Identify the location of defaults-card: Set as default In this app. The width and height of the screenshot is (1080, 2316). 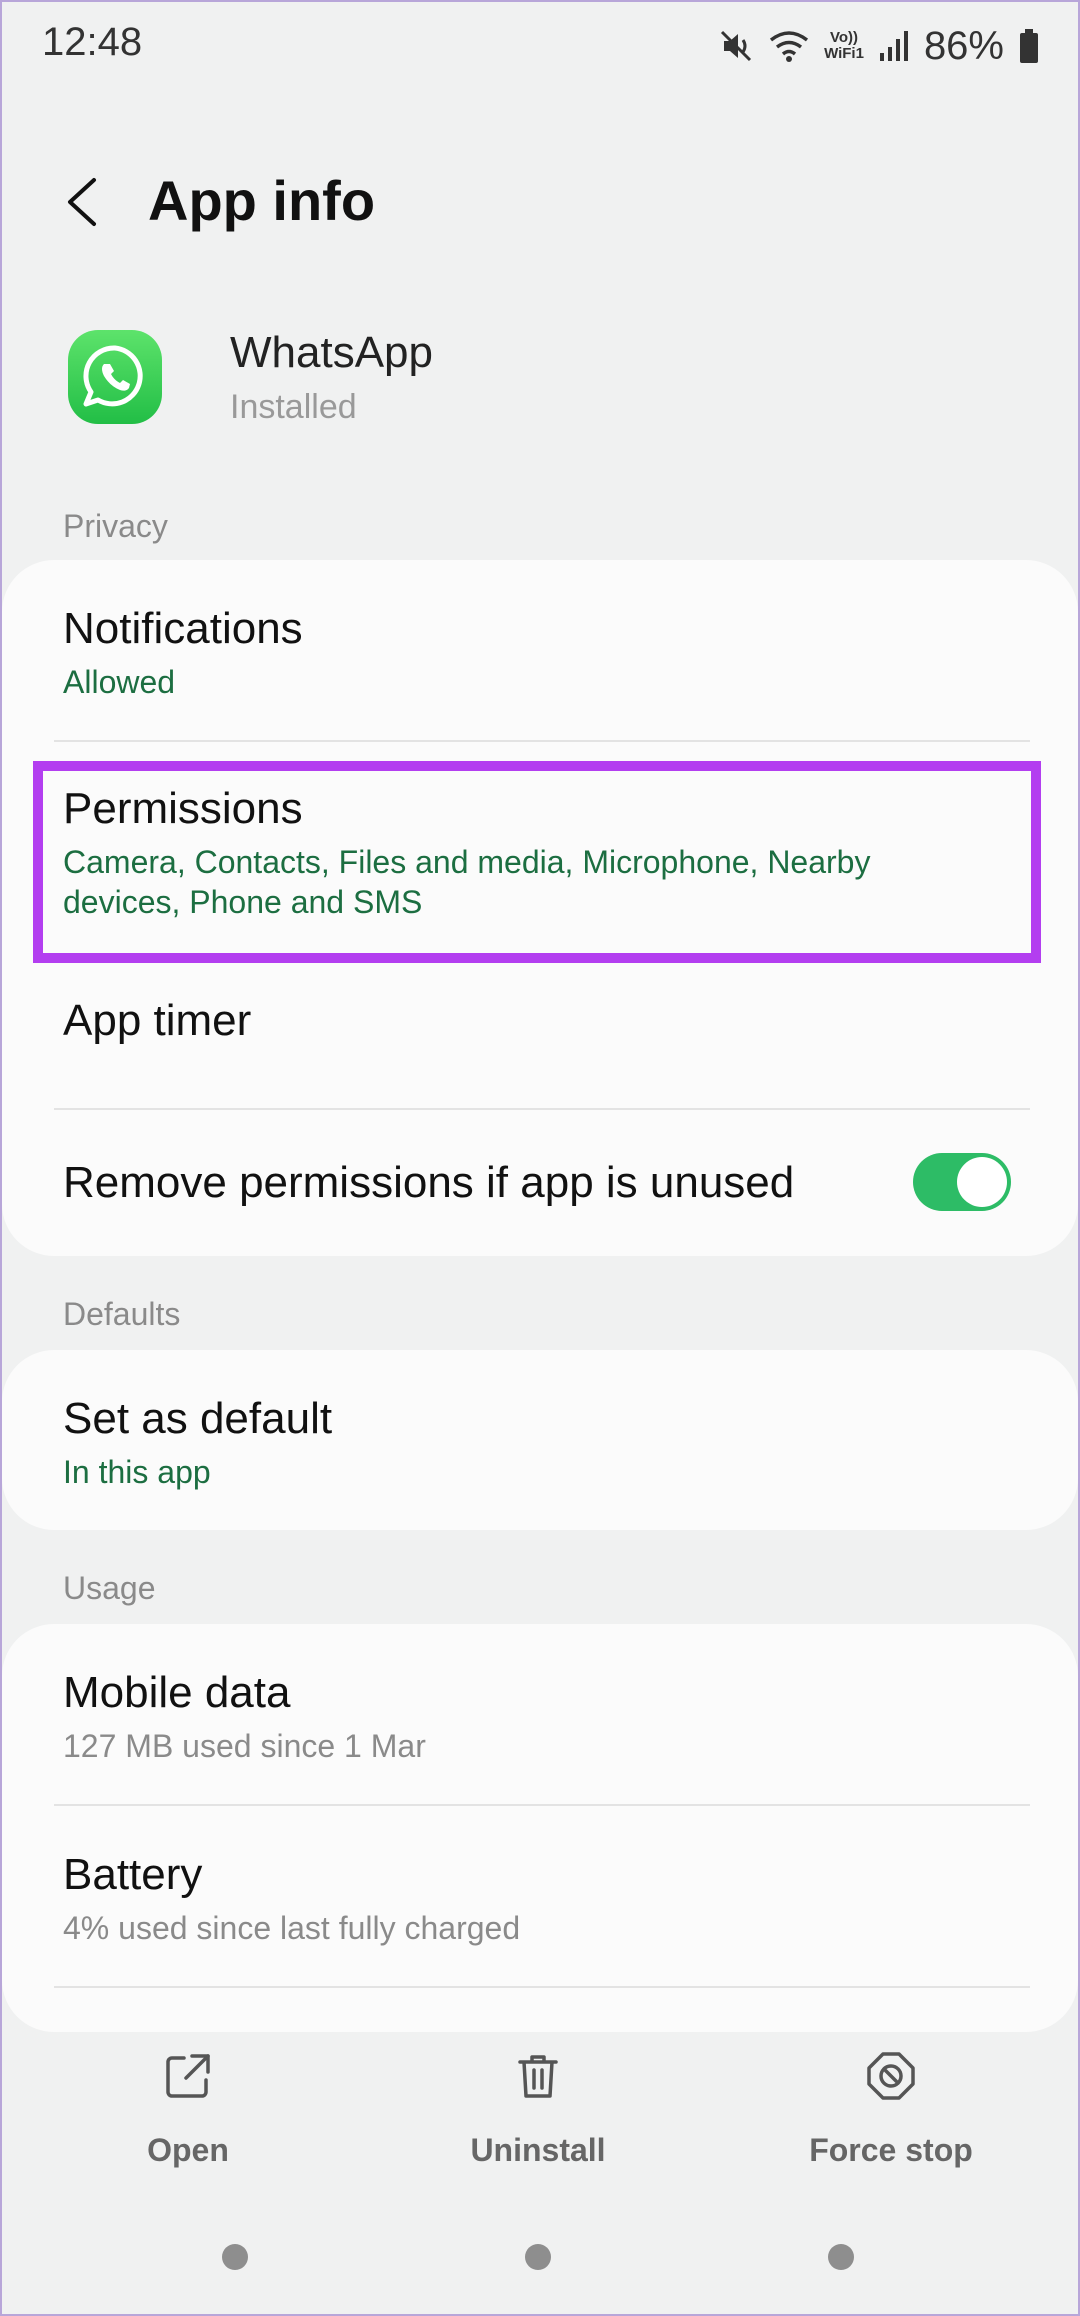
(540, 1440).